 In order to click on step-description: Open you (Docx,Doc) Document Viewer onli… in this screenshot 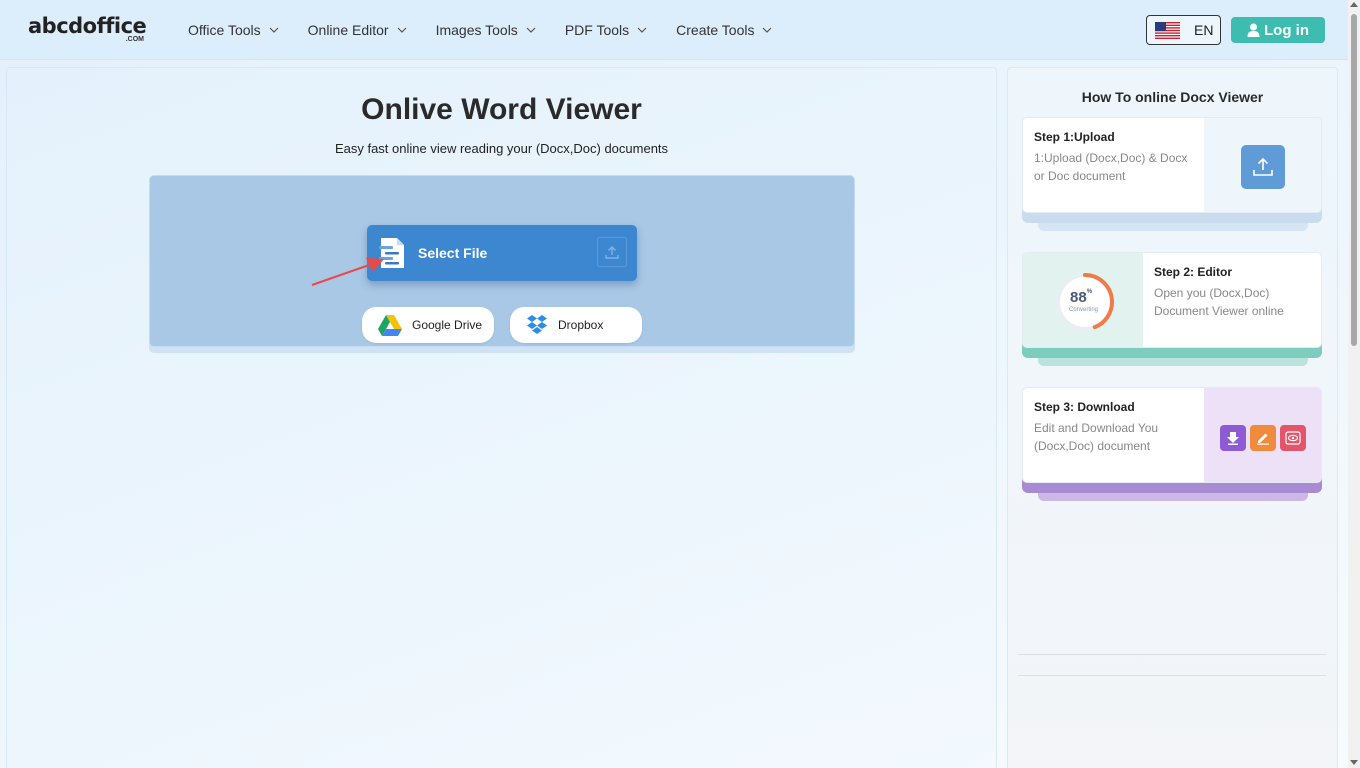, I will do `click(1219, 302)`.